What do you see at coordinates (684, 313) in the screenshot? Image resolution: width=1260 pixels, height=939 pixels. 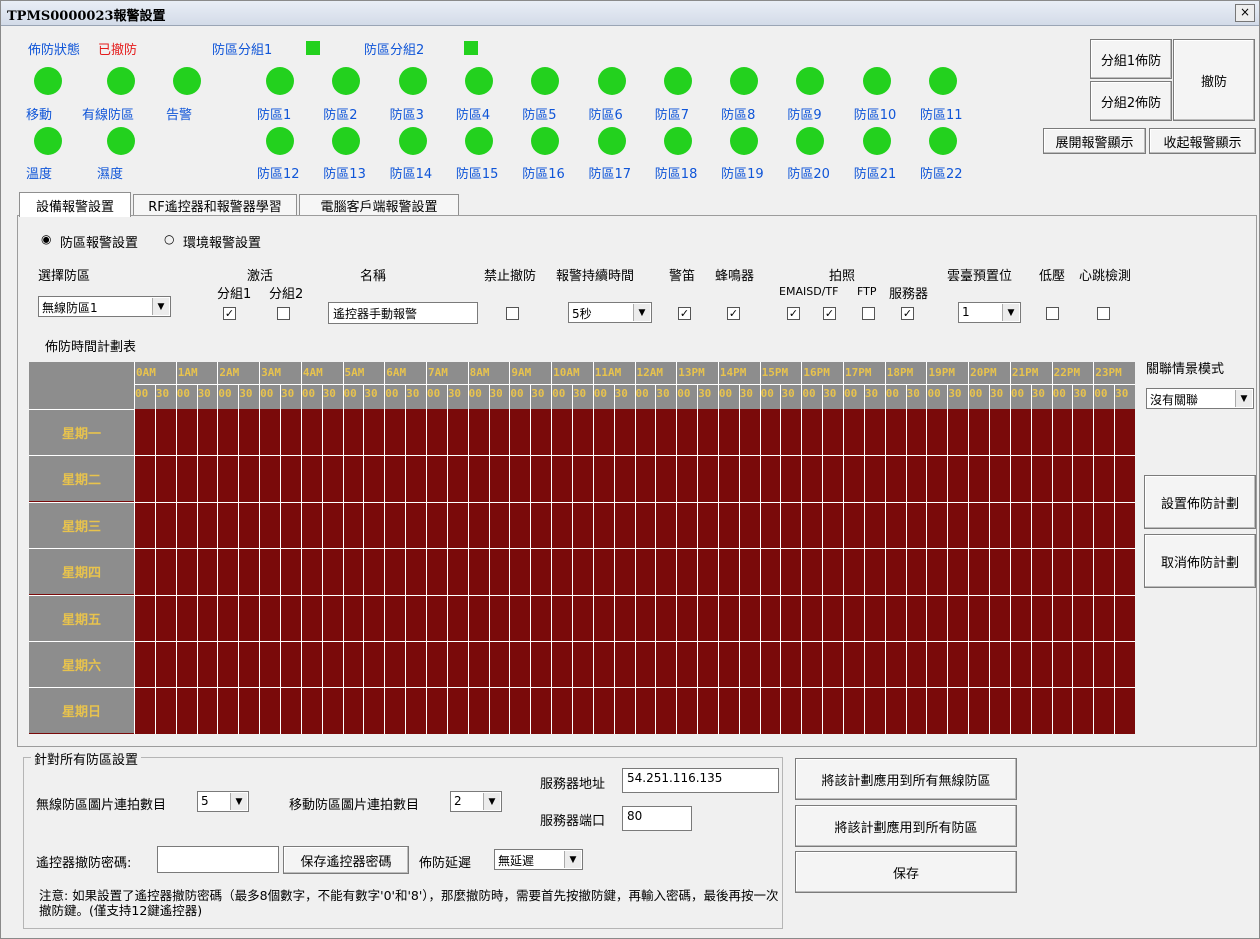 I see `siren-checkbox: ✓` at bounding box center [684, 313].